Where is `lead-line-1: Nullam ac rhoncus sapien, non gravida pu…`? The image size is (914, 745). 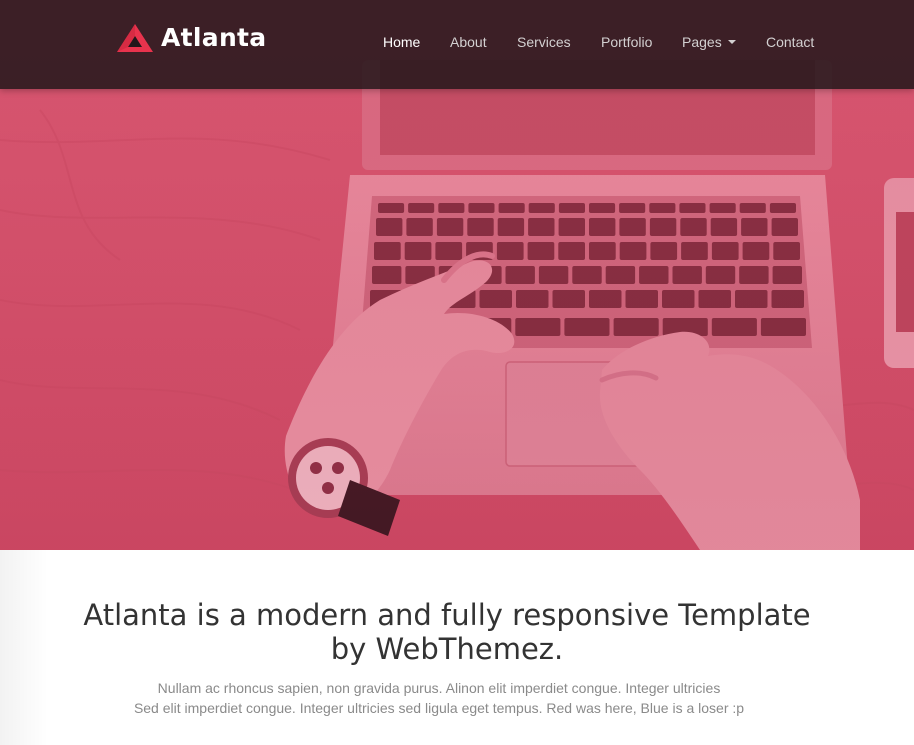
lead-line-1: Nullam ac rhoncus sapien, non gravida pu… is located at coordinates (439, 688).